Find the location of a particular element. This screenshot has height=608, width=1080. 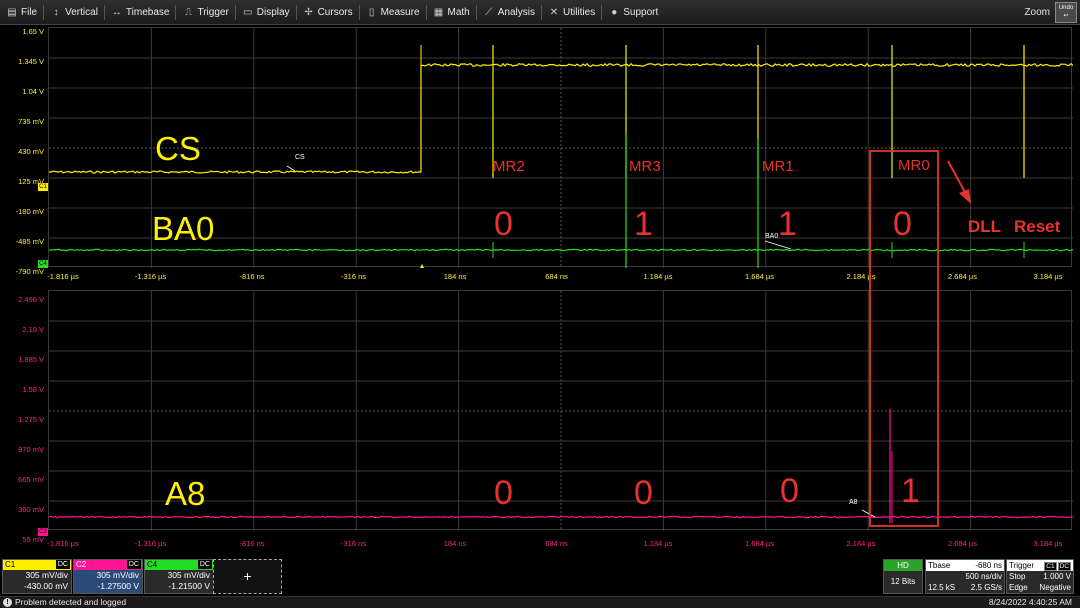

mr0-label: MR0 is located at coordinates (914, 165).